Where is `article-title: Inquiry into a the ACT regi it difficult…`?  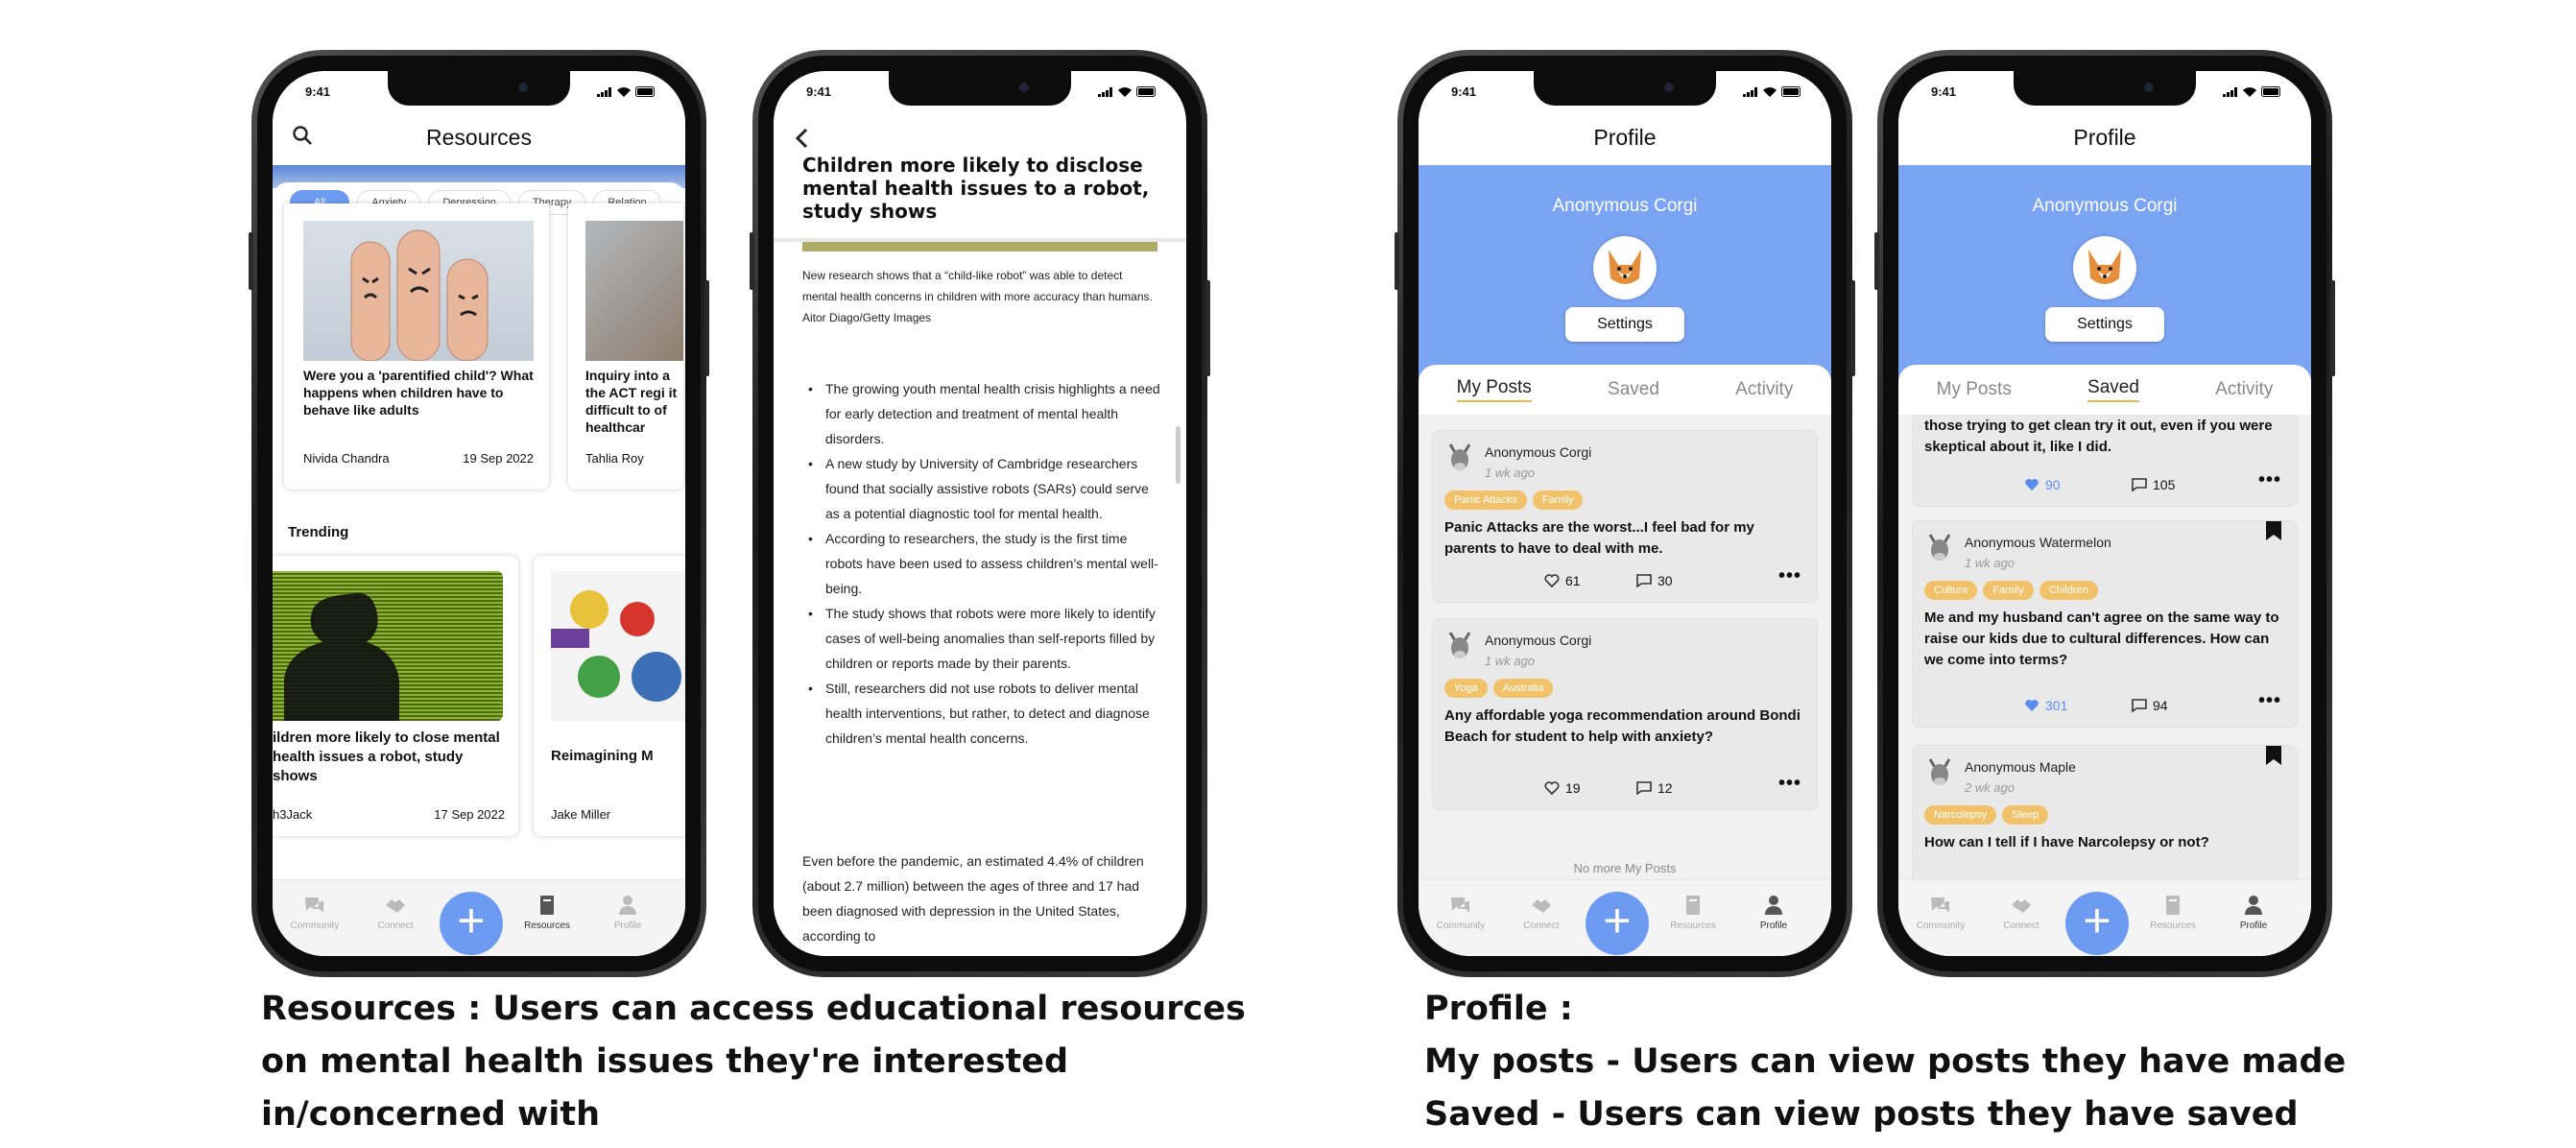 article-title: Inquiry into a the ACT regi it difficult… is located at coordinates (631, 402).